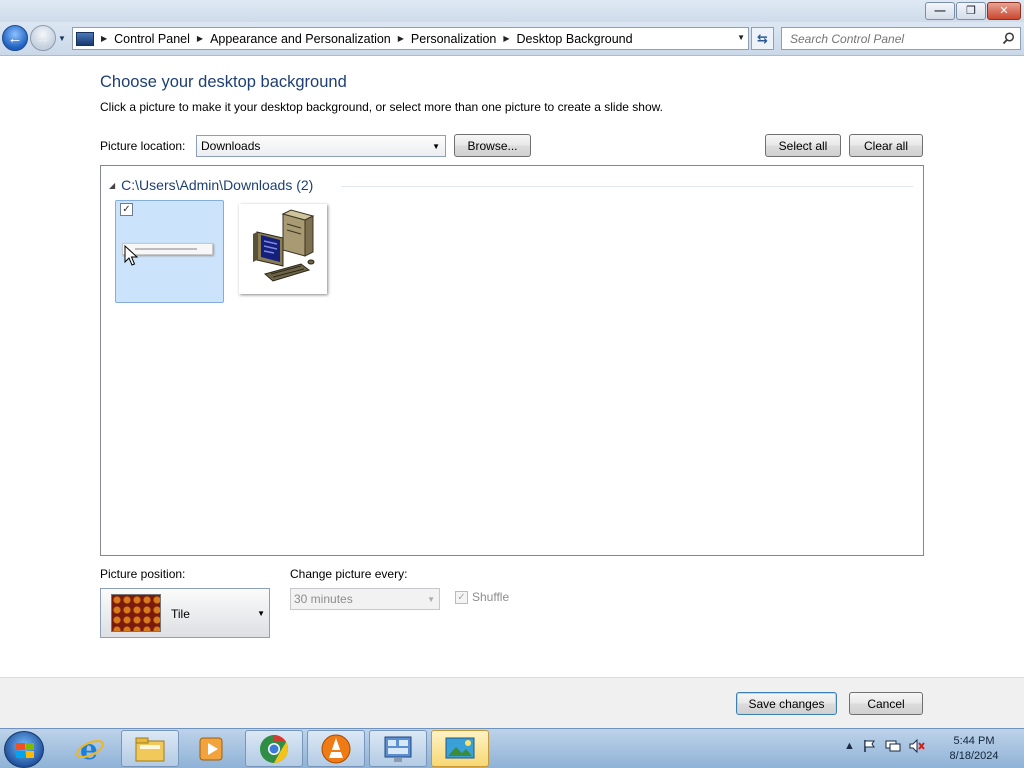 The height and width of the screenshot is (768, 1024). I want to click on change-picture-label: Change picture every:, so click(349, 574).